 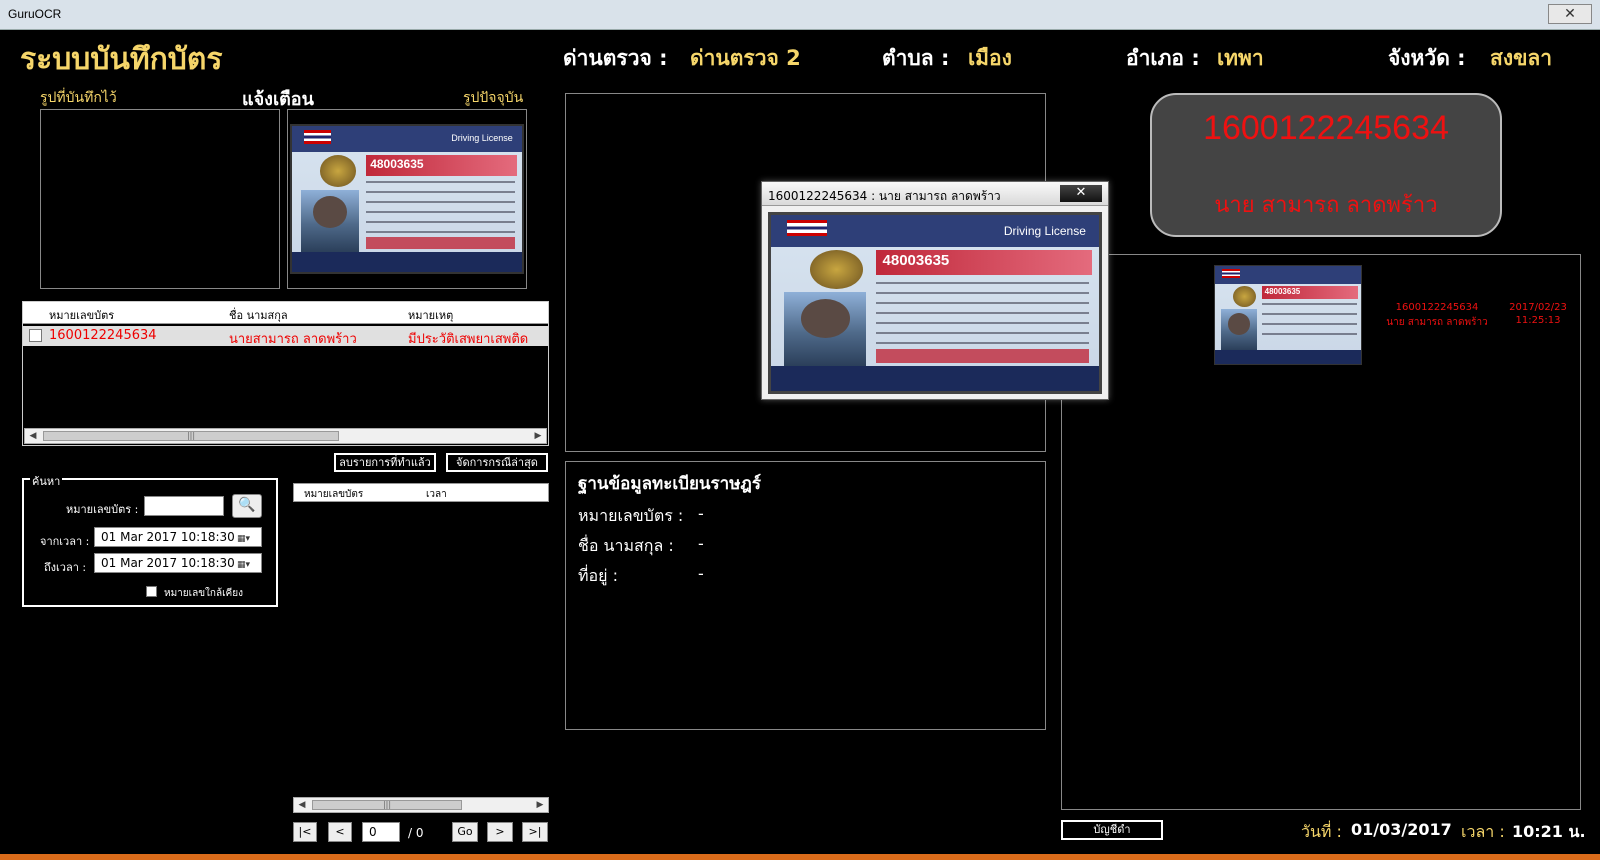 I want to click on window-close-button: ✕, so click(x=1570, y=14).